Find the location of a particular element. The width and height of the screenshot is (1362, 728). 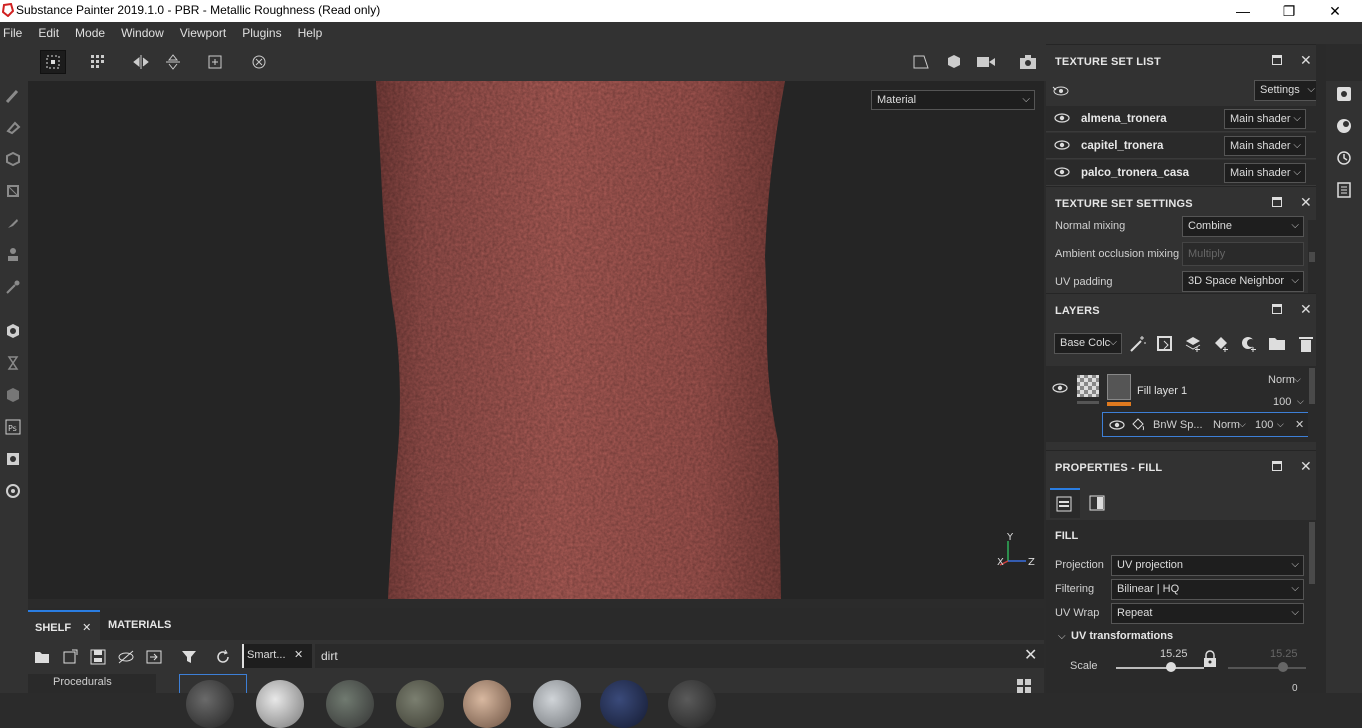

layer-row-fill-layer-1: Fill layer 1 Norm ⌵ 100 ⌵ is located at coordinates (1177, 388).